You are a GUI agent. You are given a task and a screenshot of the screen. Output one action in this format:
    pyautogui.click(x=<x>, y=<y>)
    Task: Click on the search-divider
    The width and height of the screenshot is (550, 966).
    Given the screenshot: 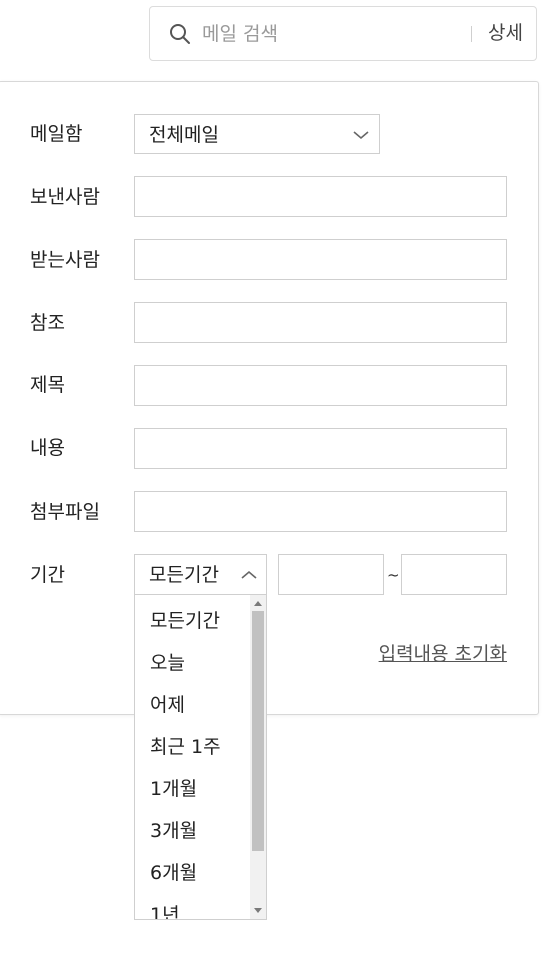 What is the action you would take?
    pyautogui.click(x=471, y=34)
    